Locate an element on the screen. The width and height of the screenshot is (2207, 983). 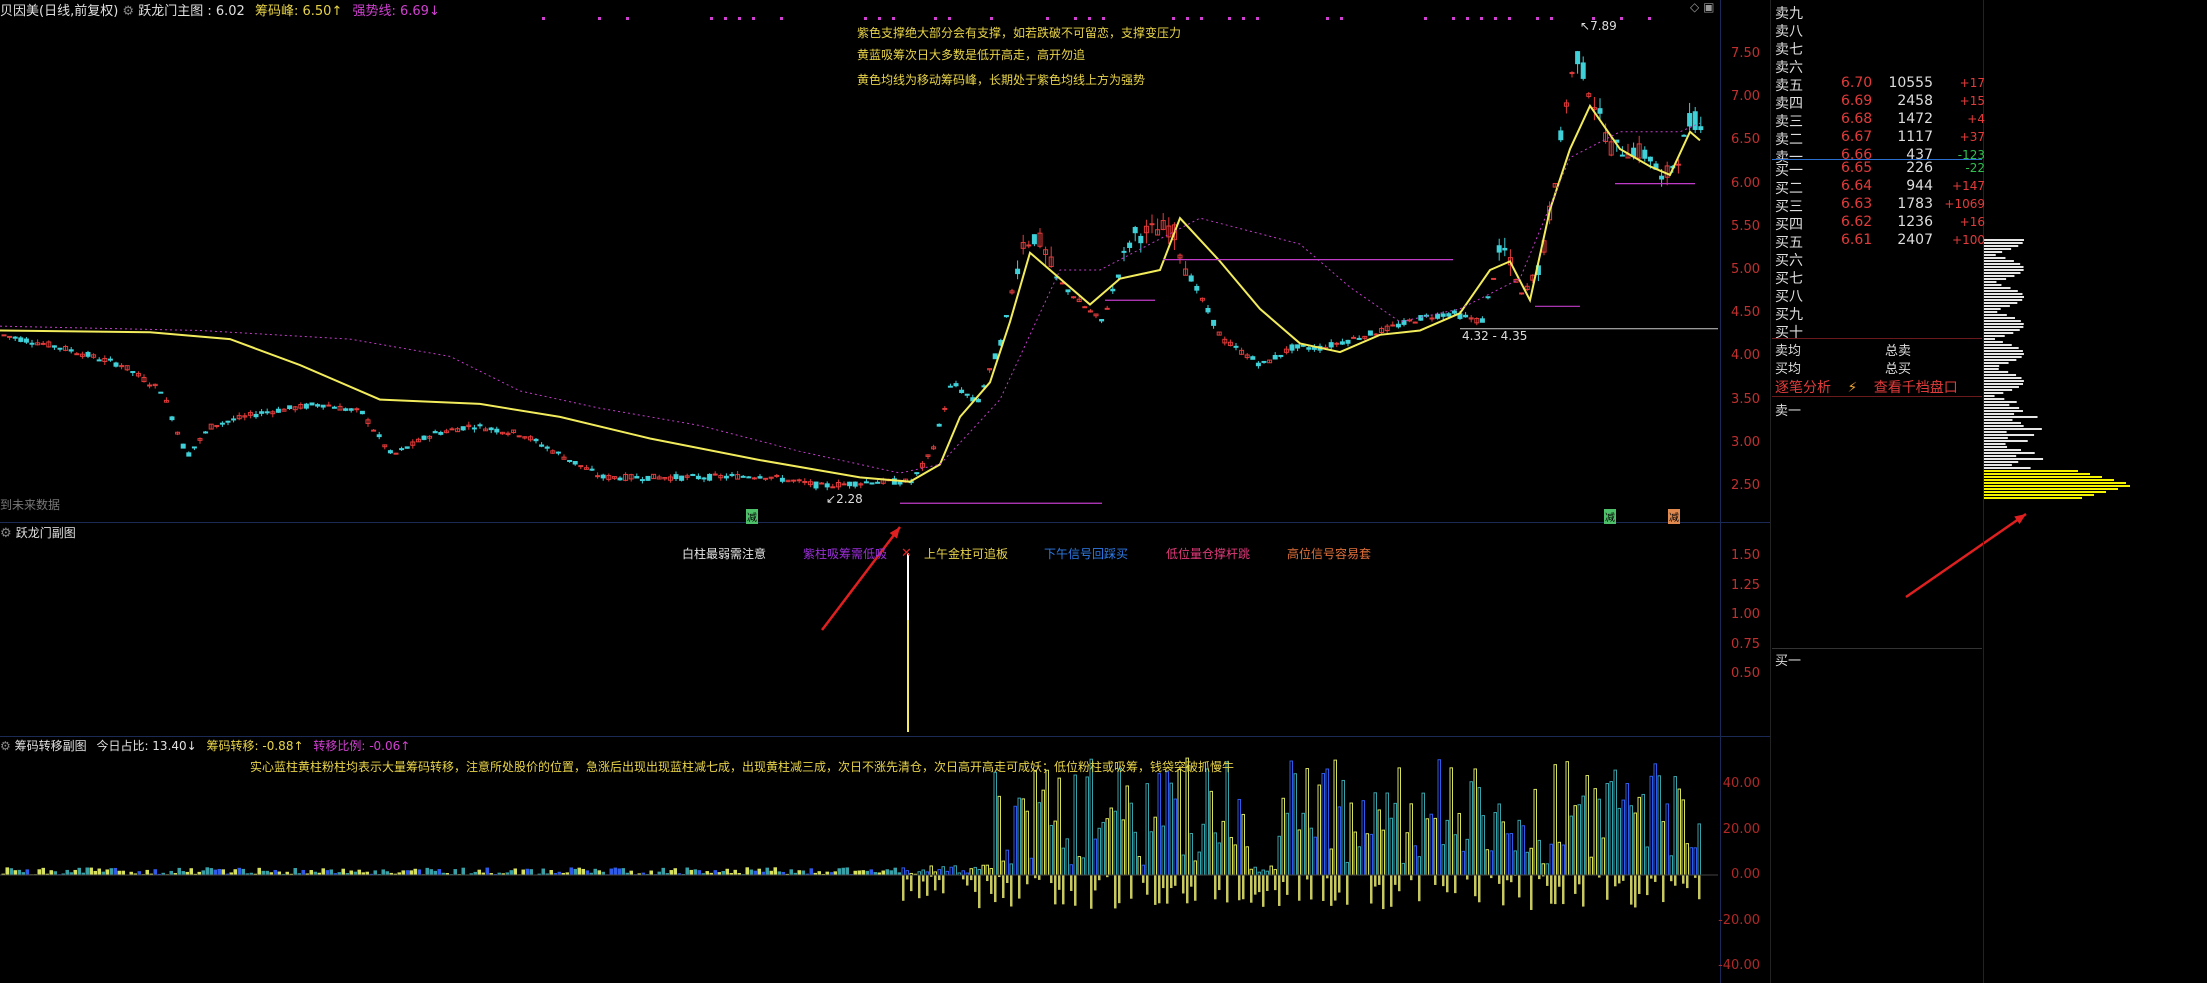
tick-analysis-link: 逐笔分析 is located at coordinates (1803, 388).